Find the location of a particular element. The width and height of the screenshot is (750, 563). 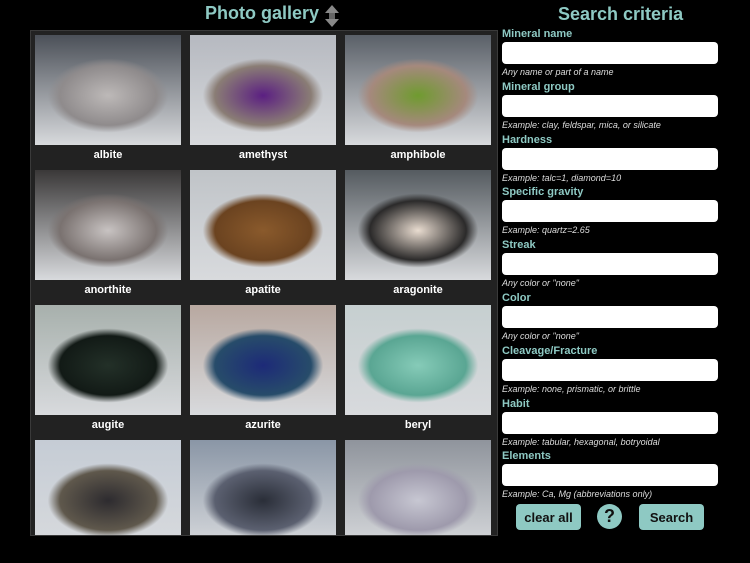

mineral-name-label: augite is located at coordinates (108, 425).